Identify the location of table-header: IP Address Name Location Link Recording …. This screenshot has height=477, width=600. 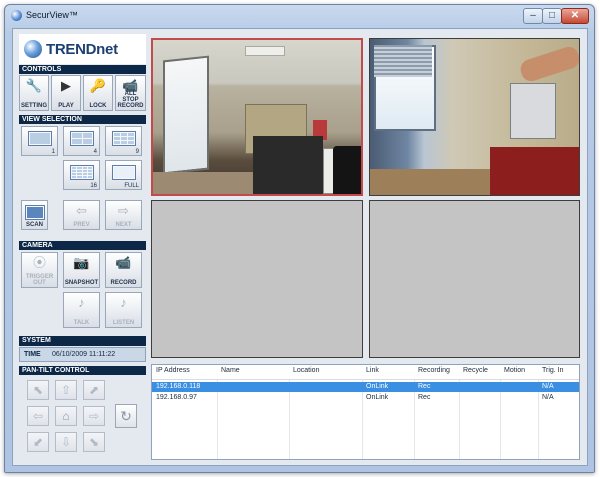
(365, 372).